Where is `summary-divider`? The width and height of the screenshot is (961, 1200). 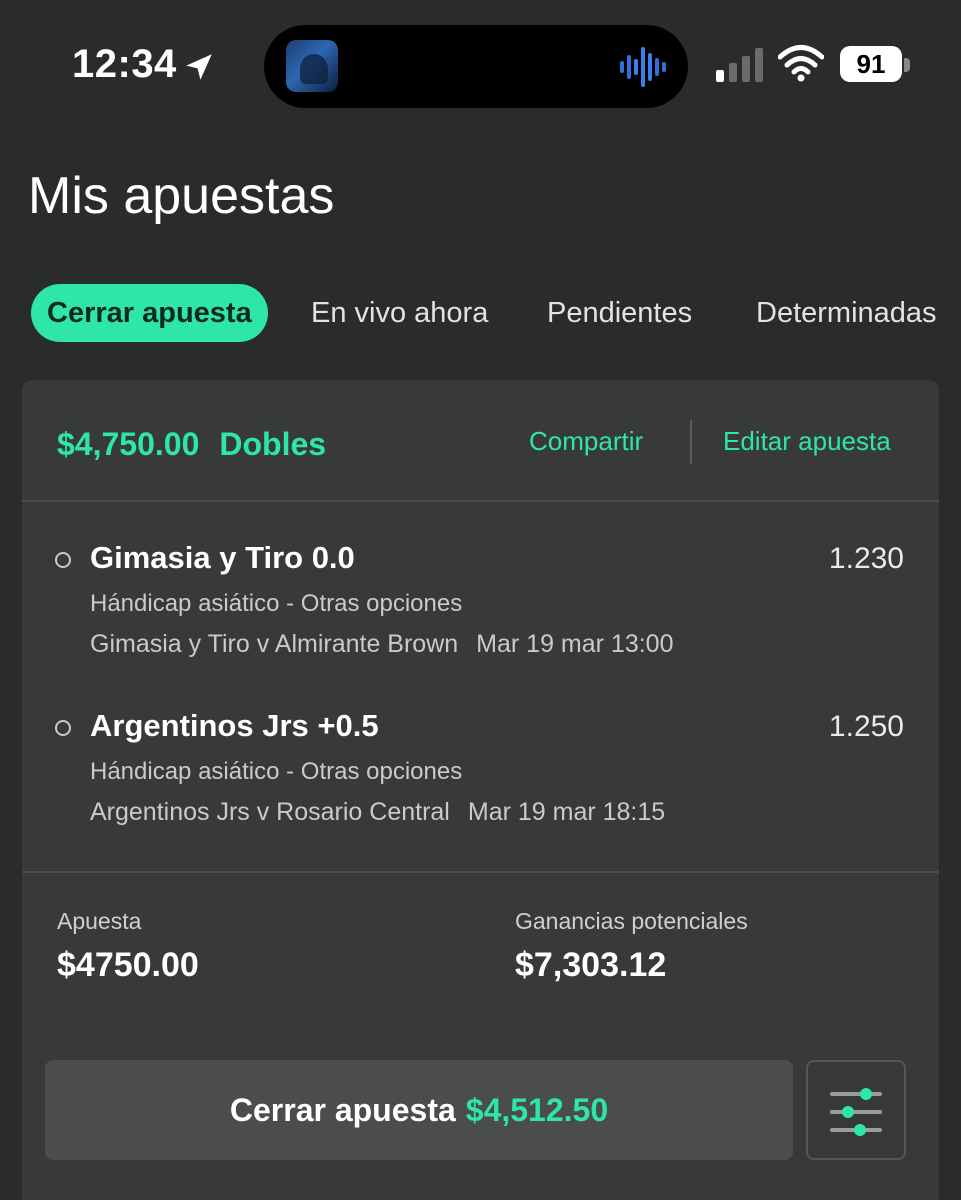
summary-divider is located at coordinates (480, 872).